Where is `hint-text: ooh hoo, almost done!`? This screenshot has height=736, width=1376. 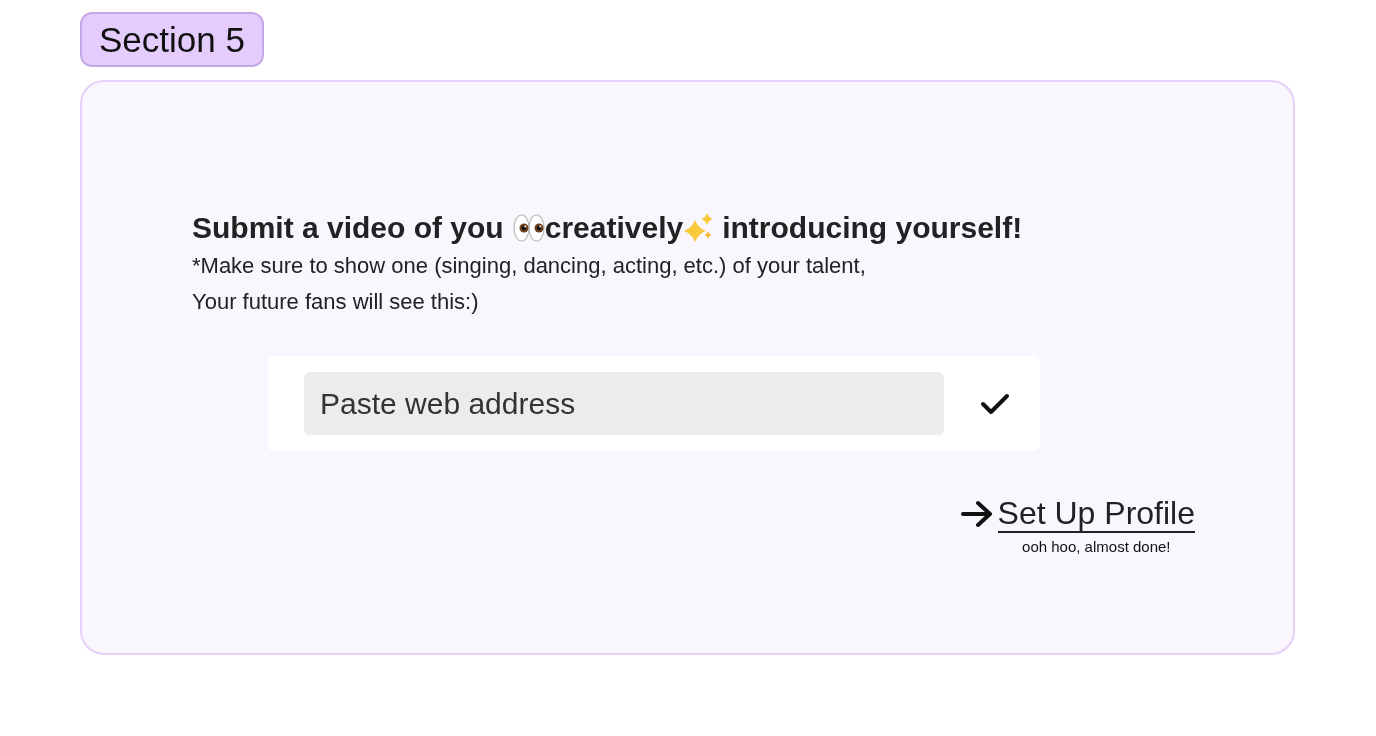 hint-text: ooh hoo, almost done! is located at coordinates (1096, 547).